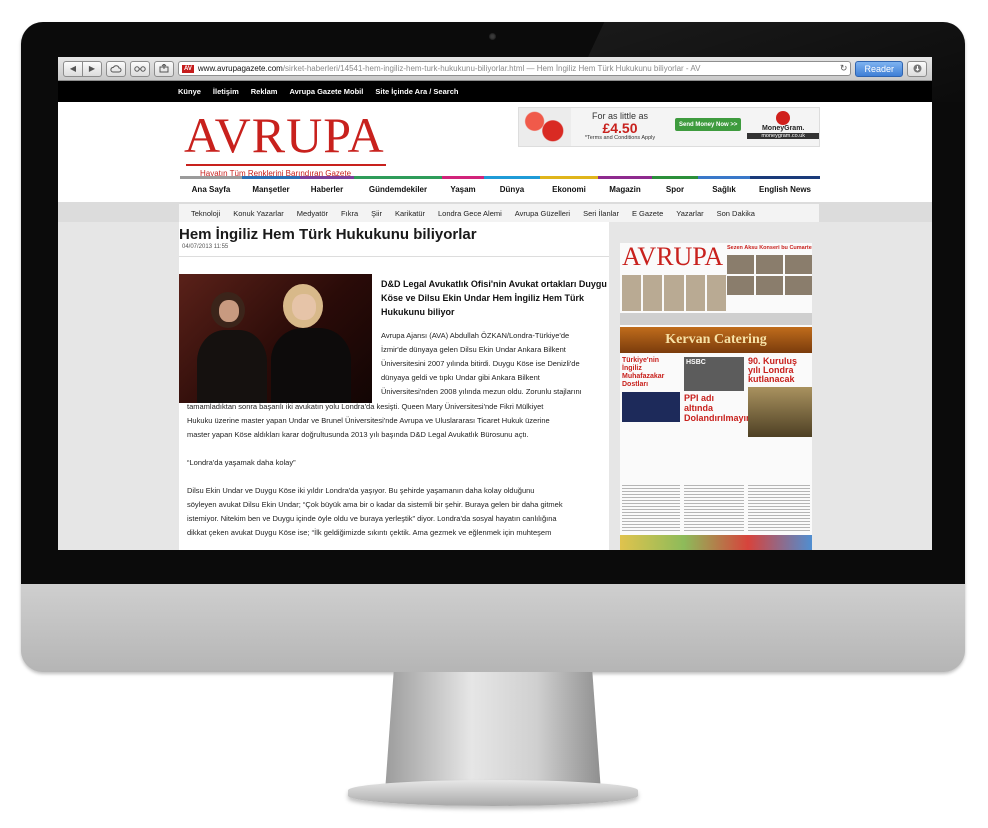 This screenshot has height=828, width=988. What do you see at coordinates (783, 118) in the screenshot?
I see `moneygram-logo-icon` at bounding box center [783, 118].